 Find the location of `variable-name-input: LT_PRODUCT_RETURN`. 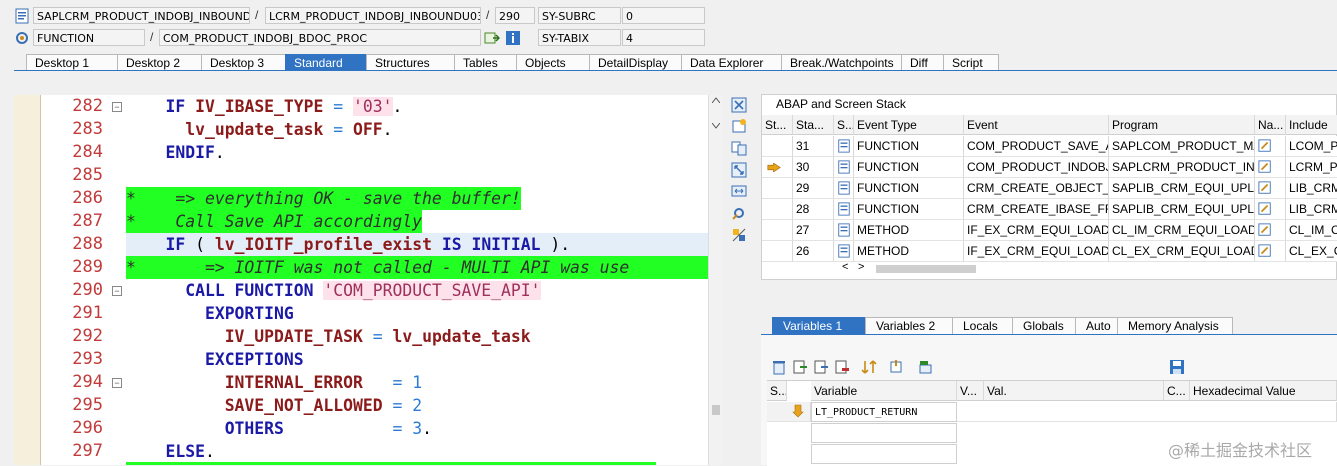

variable-name-input: LT_PRODUCT_RETURN is located at coordinates (884, 412).